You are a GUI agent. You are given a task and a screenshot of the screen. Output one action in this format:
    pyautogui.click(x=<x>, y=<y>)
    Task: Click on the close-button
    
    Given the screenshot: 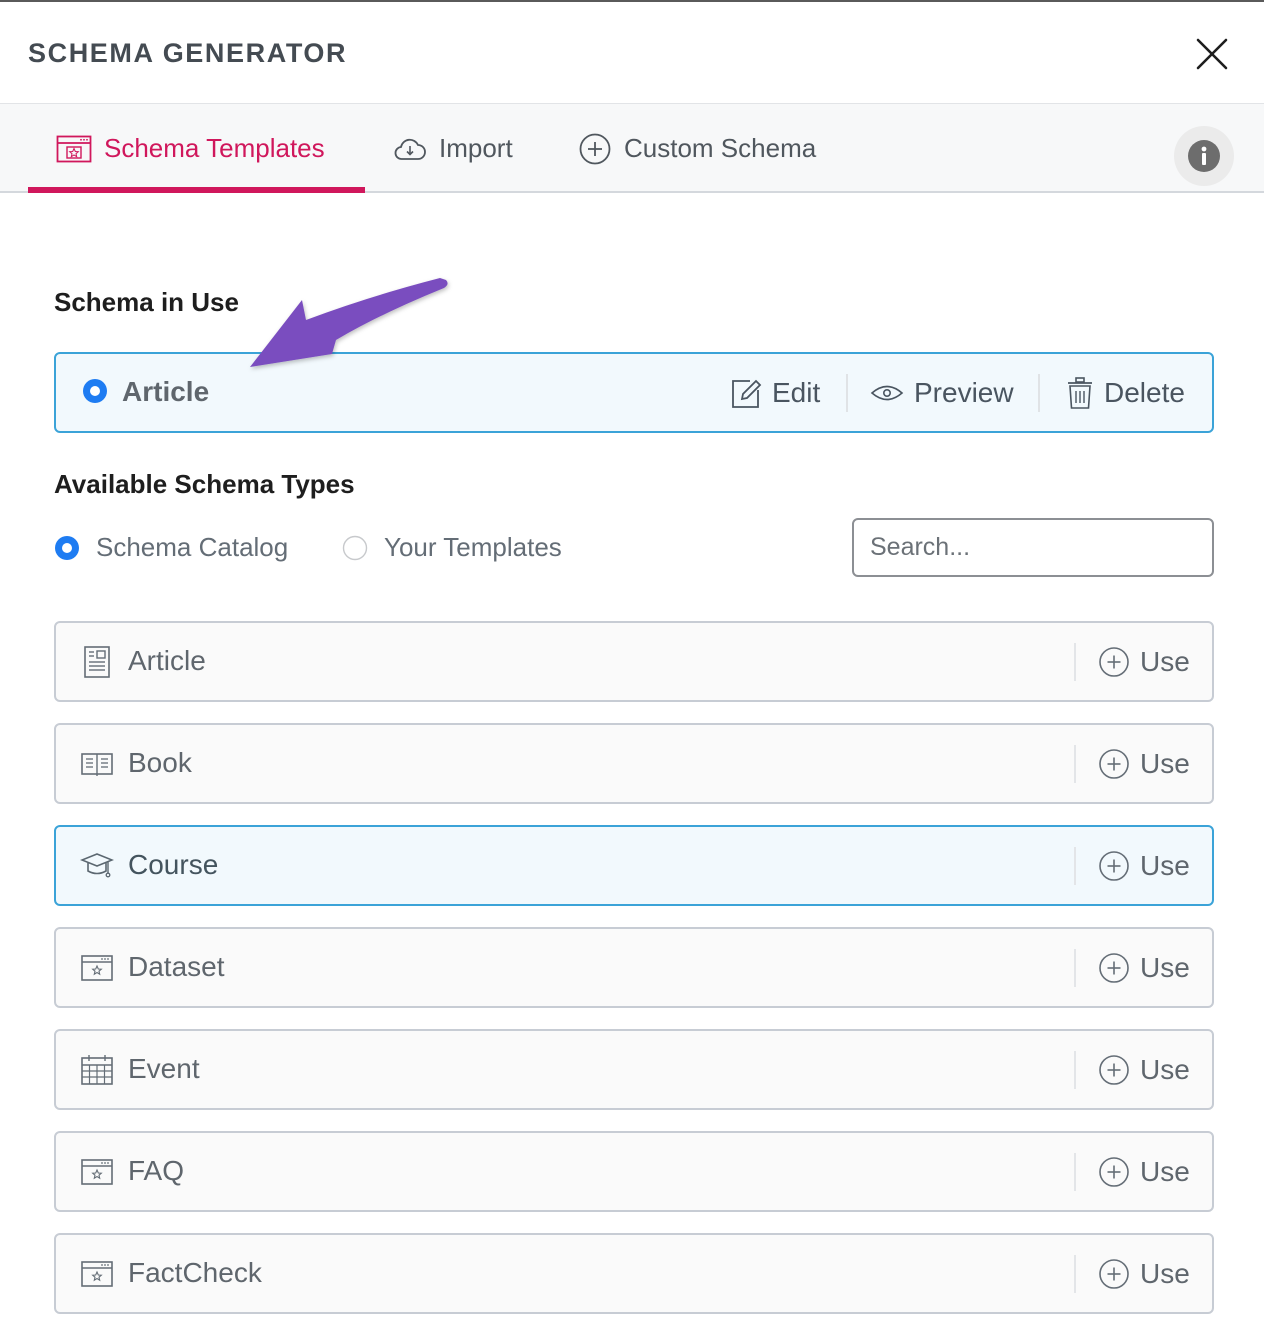 What is the action you would take?
    pyautogui.click(x=1212, y=54)
    